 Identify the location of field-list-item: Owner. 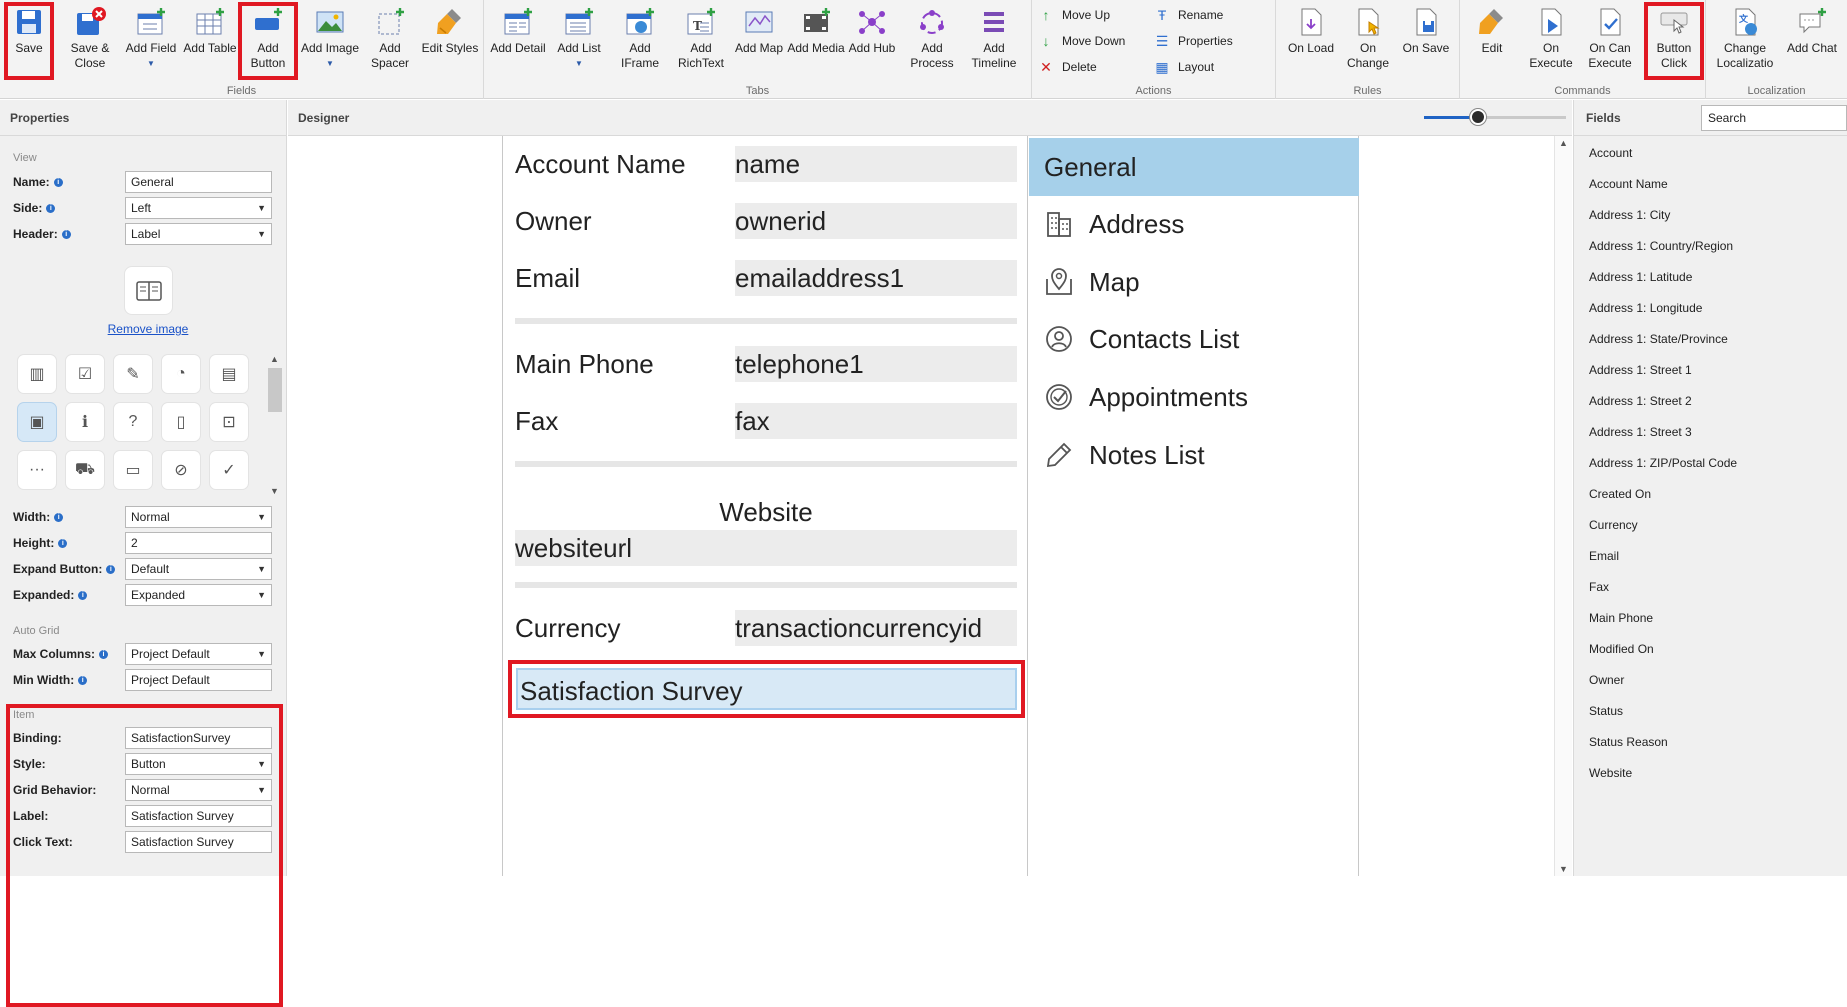
(1606, 680).